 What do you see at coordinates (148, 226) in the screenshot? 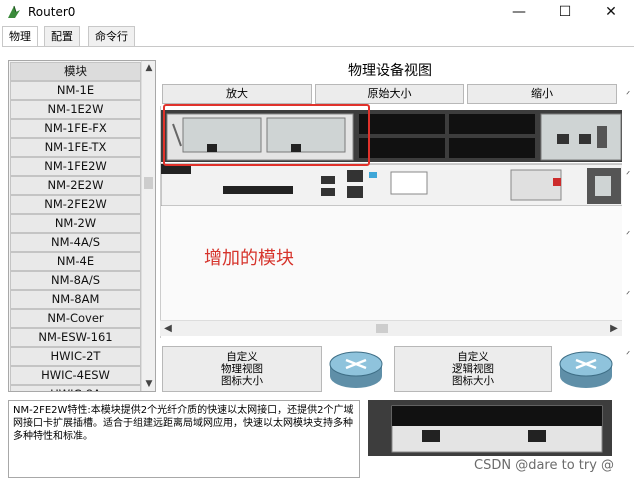
I see `module-list-scrollbar: ▲ ▼` at bounding box center [148, 226].